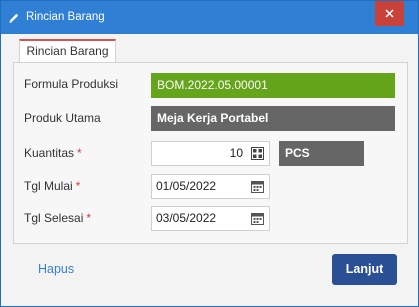 This screenshot has height=307, width=419. Describe the element at coordinates (273, 118) in the screenshot. I see `product-field: Meja Kerja Portabel` at that location.